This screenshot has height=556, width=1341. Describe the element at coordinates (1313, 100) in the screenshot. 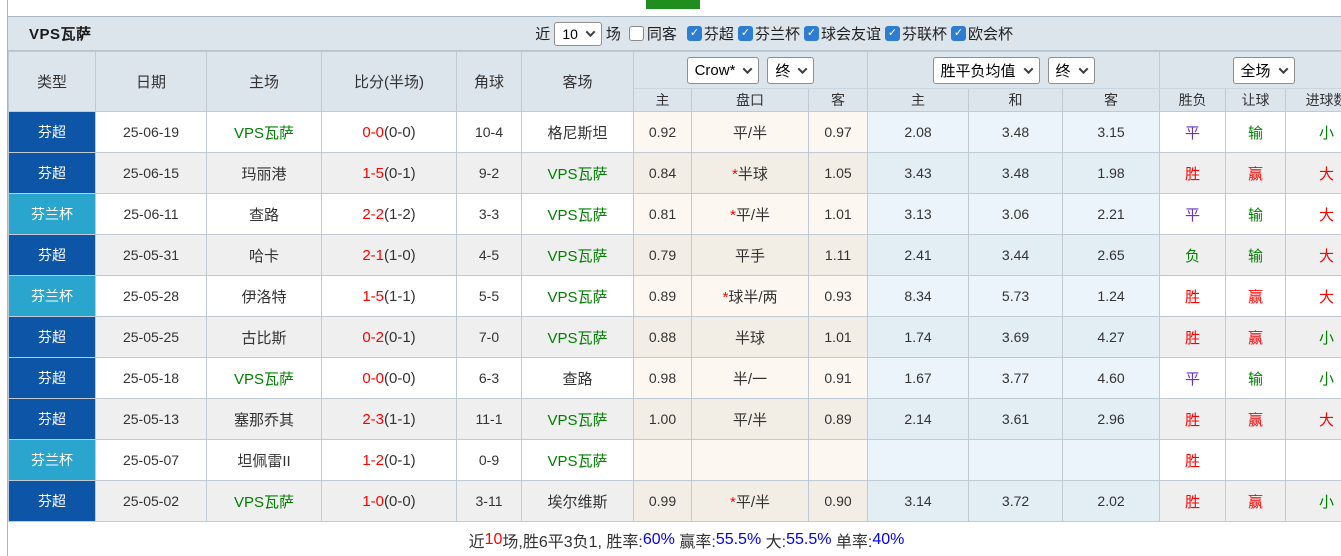

I see `subcol-result-goals: 进球数` at that location.